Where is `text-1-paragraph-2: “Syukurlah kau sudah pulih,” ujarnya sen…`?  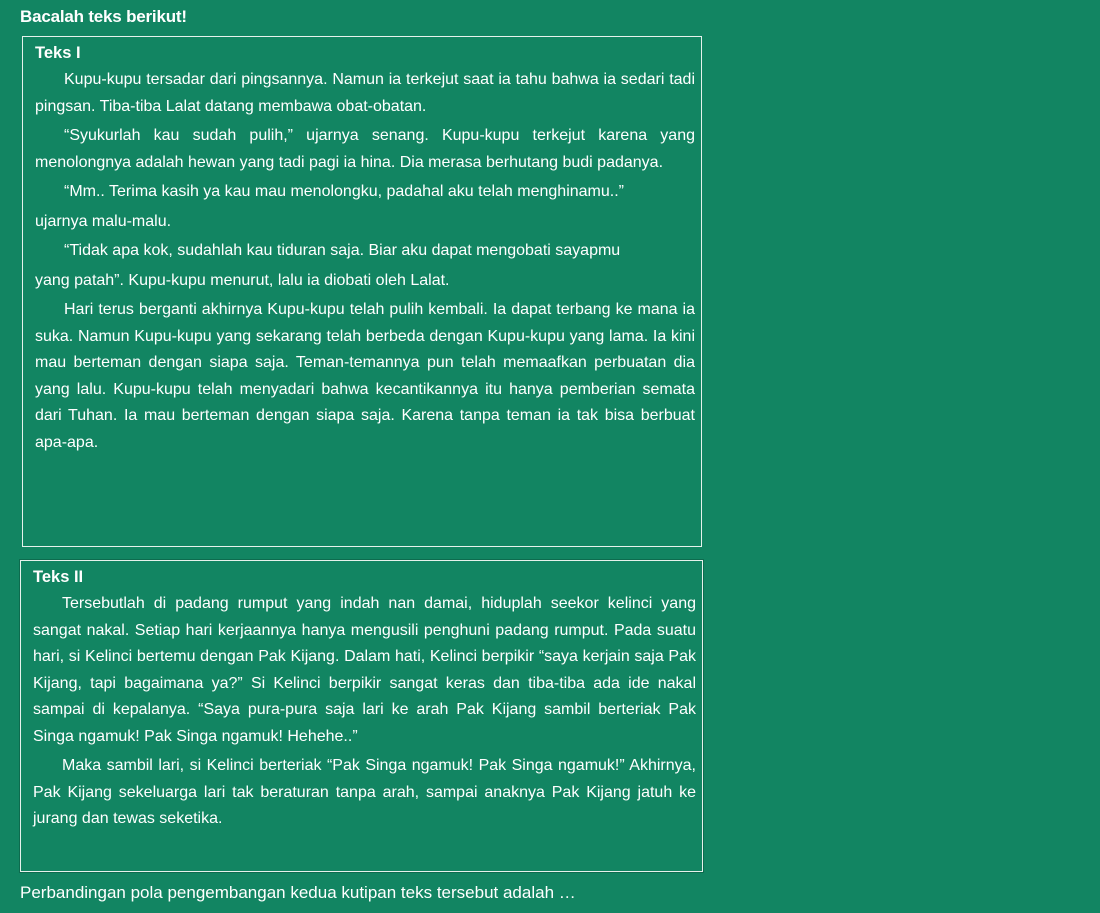 text-1-paragraph-2: “Syukurlah kau sudah pulih,” ujarnya sen… is located at coordinates (365, 149).